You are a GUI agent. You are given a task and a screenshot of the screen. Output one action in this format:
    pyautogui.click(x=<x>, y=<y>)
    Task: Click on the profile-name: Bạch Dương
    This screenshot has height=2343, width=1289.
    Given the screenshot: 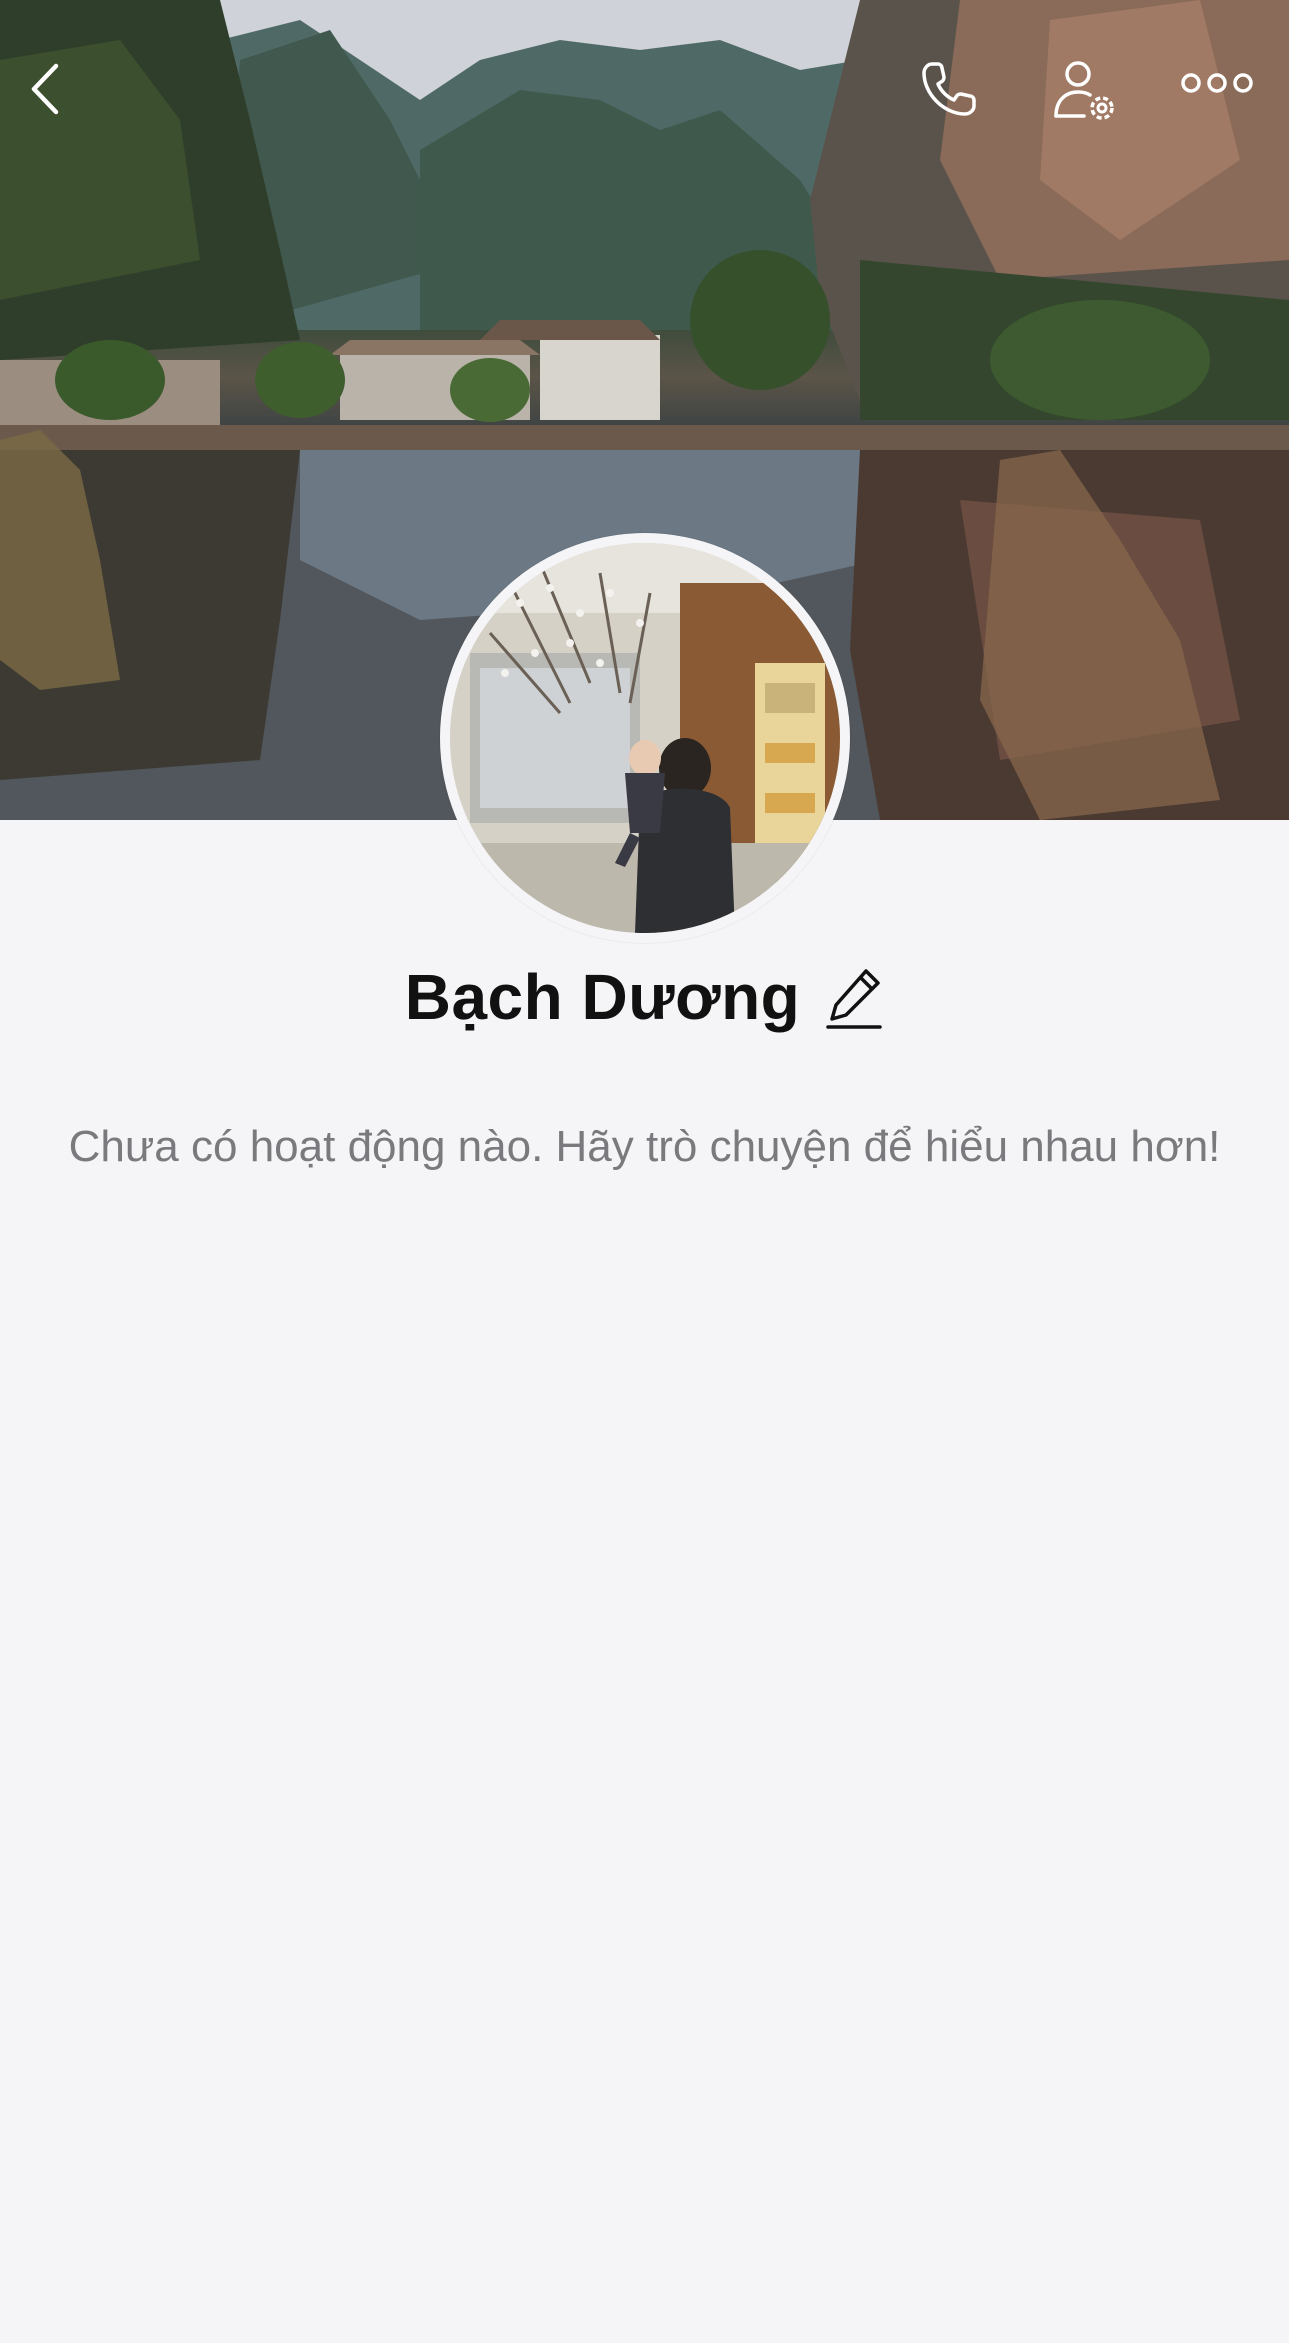 What is the action you would take?
    pyautogui.click(x=602, y=997)
    